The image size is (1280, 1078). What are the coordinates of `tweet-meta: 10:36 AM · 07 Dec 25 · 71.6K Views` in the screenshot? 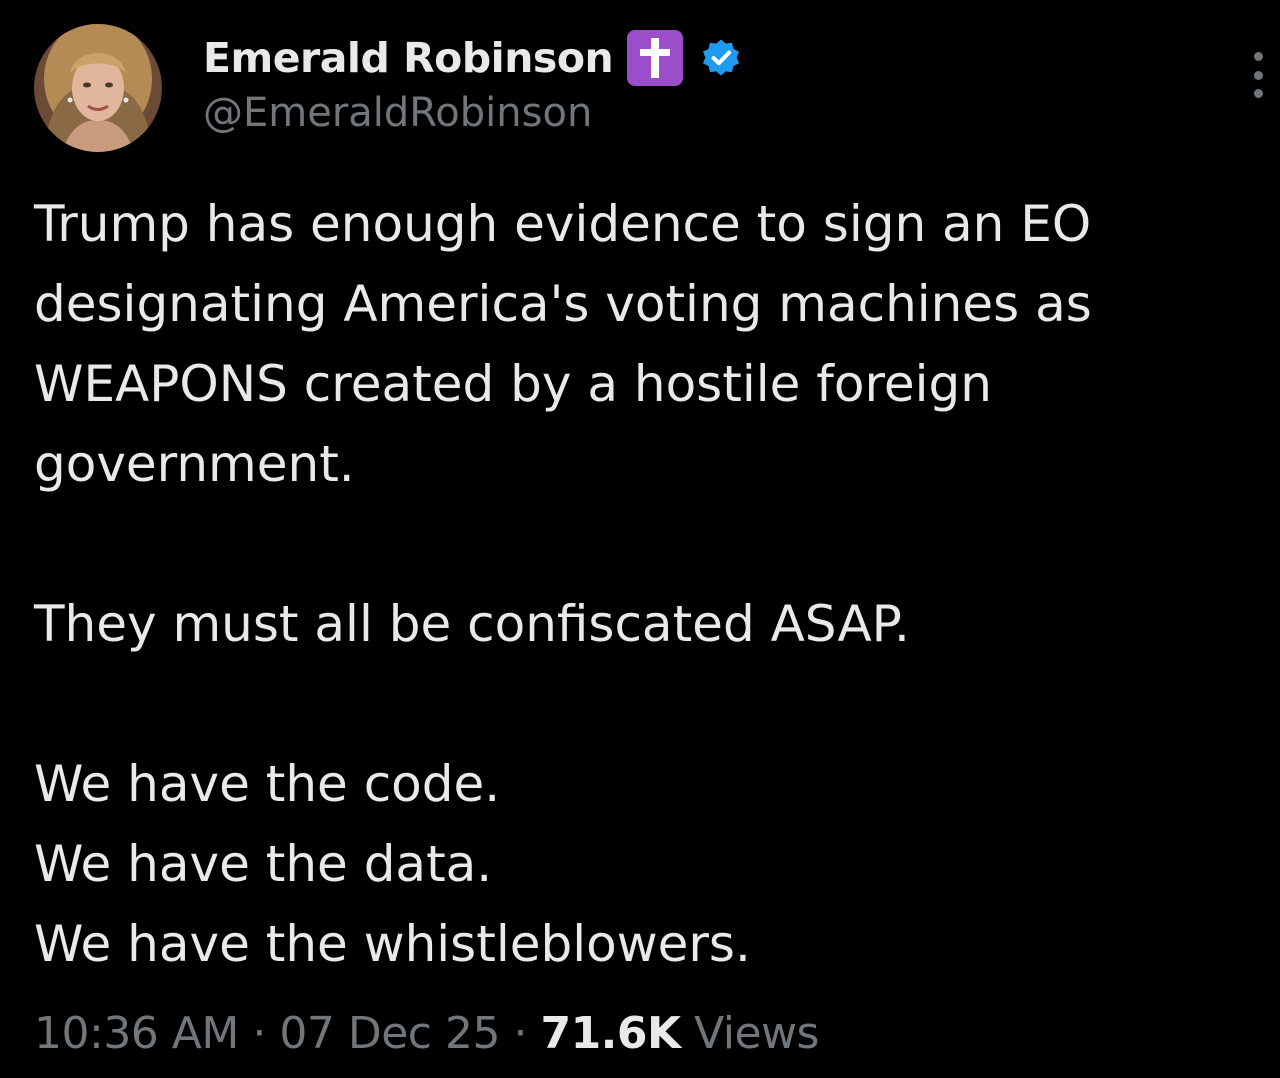 It's located at (426, 1034).